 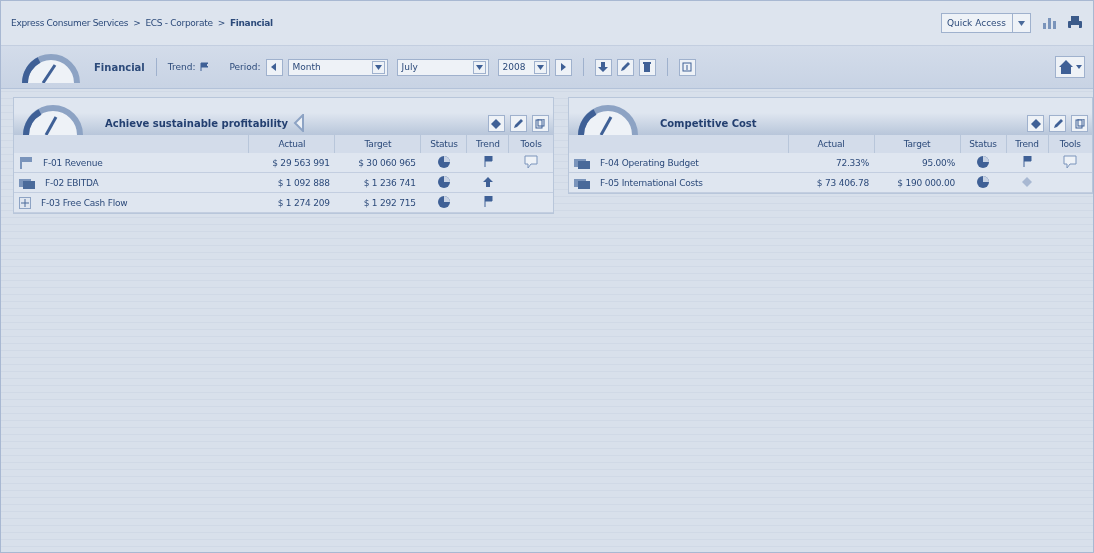 I want to click on trend-diamond-icon, so click(x=1027, y=181).